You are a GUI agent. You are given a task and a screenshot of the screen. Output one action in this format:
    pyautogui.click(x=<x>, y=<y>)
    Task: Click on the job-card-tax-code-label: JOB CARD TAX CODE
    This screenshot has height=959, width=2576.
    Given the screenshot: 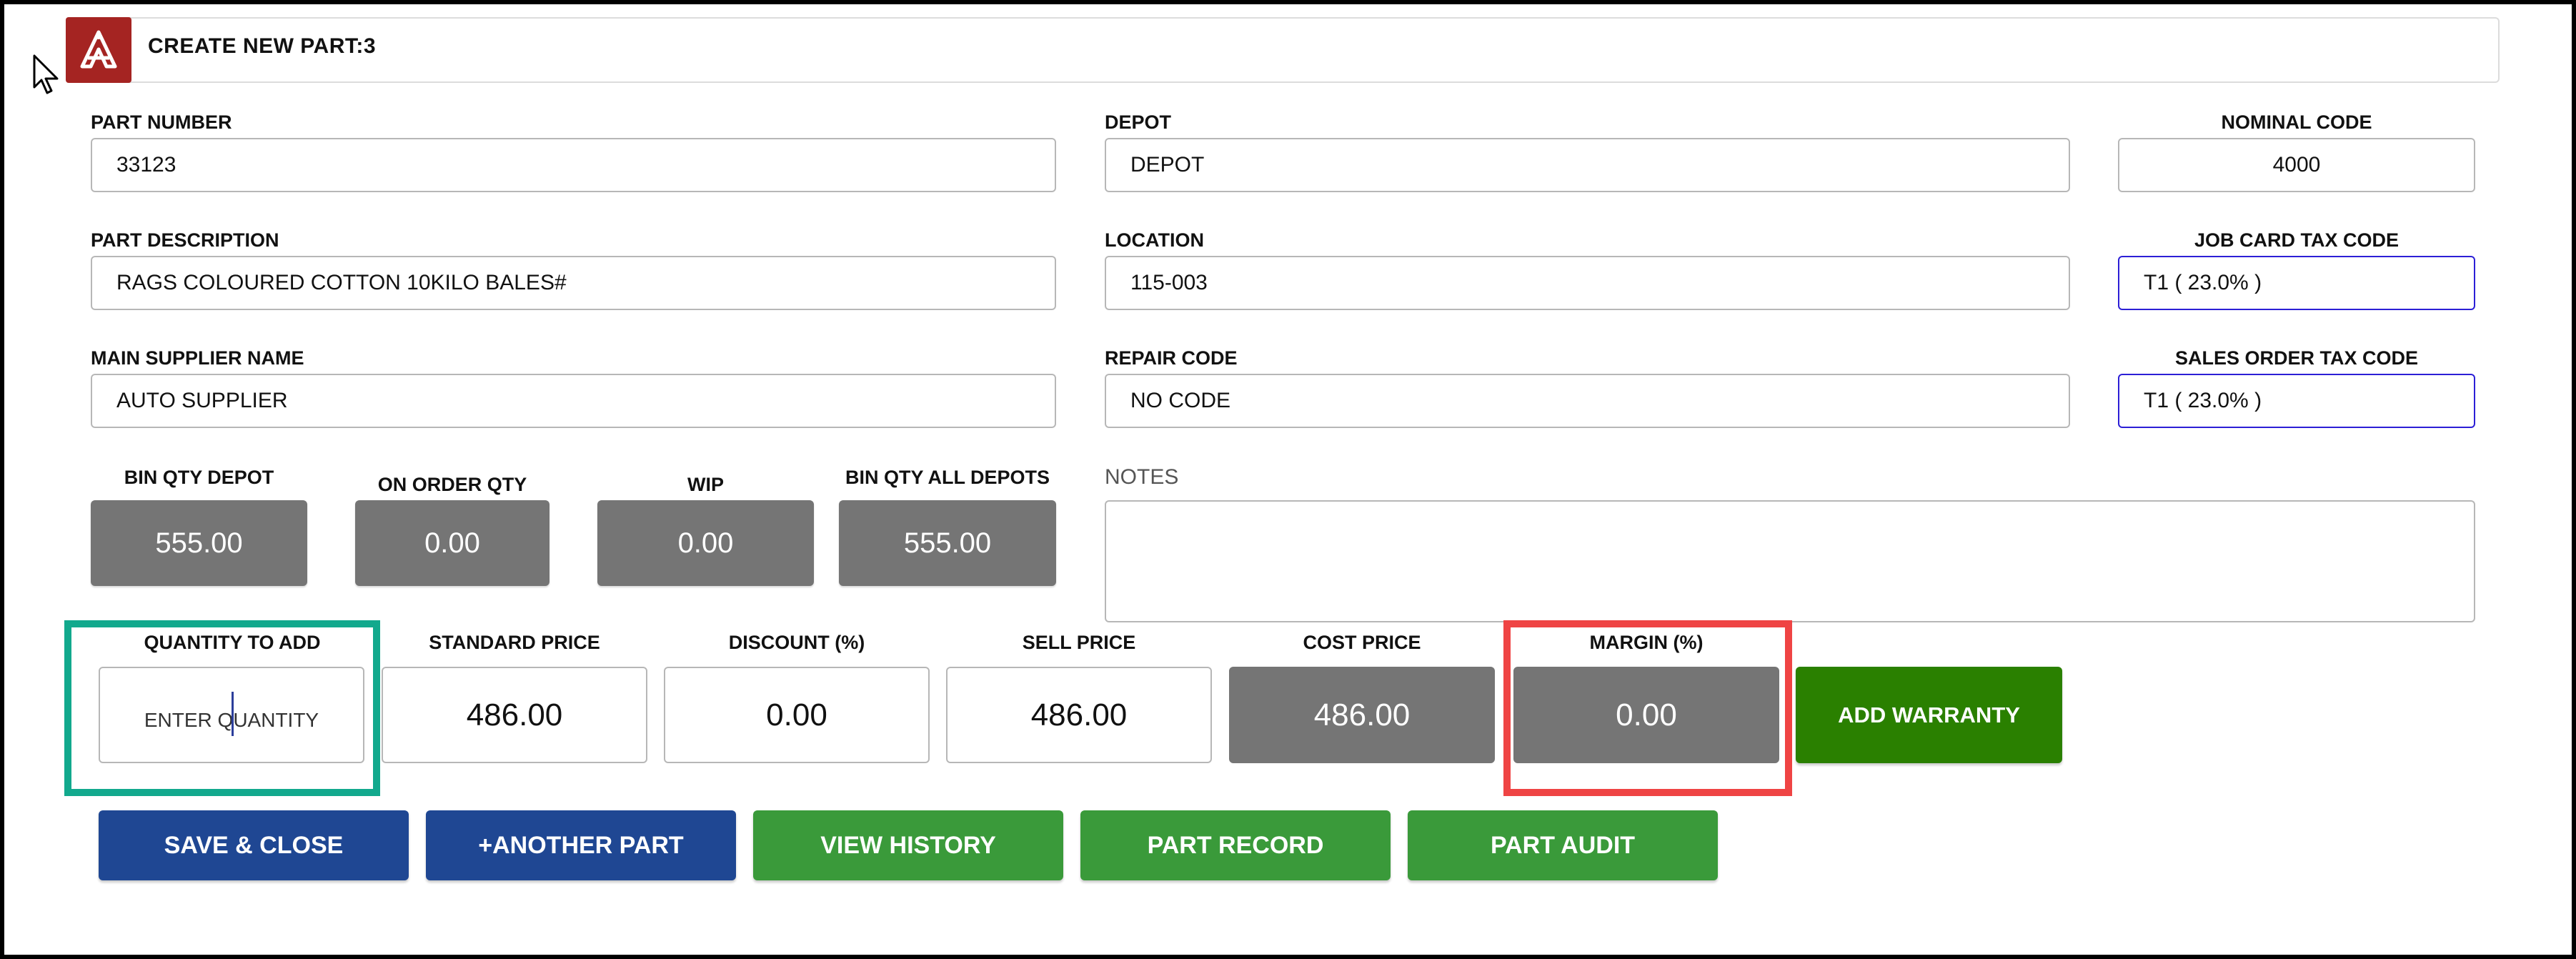 What is the action you would take?
    pyautogui.click(x=2297, y=240)
    